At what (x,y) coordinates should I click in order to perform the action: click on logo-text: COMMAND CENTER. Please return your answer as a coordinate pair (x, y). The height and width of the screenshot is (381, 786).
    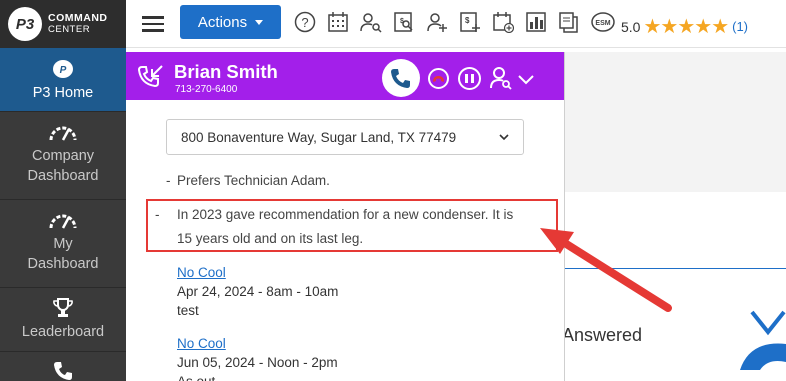
    Looking at the image, I should click on (78, 24).